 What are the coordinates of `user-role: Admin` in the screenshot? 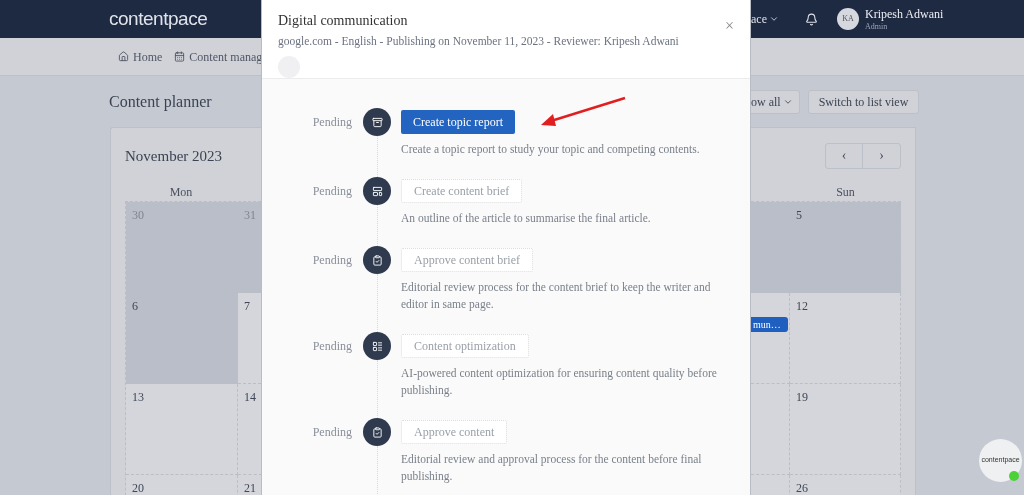 It's located at (877, 26).